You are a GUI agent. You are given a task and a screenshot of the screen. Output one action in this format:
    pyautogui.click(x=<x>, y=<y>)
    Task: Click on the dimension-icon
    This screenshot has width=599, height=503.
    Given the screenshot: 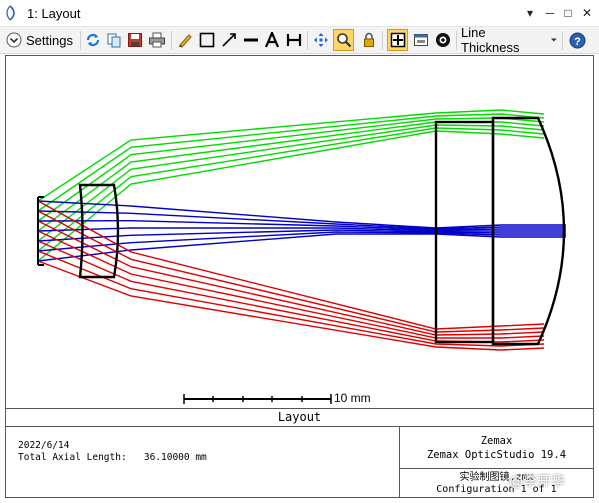 What is the action you would take?
    pyautogui.click(x=294, y=40)
    